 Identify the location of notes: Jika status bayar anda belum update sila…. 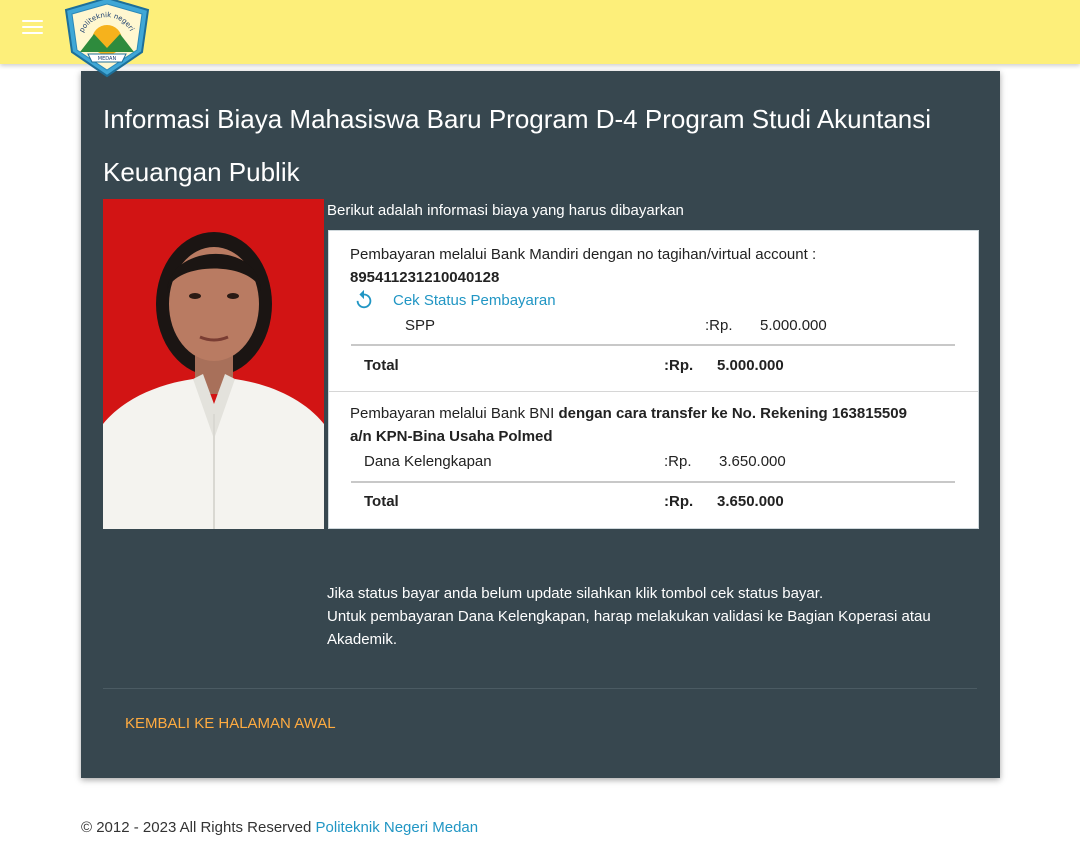
(647, 616).